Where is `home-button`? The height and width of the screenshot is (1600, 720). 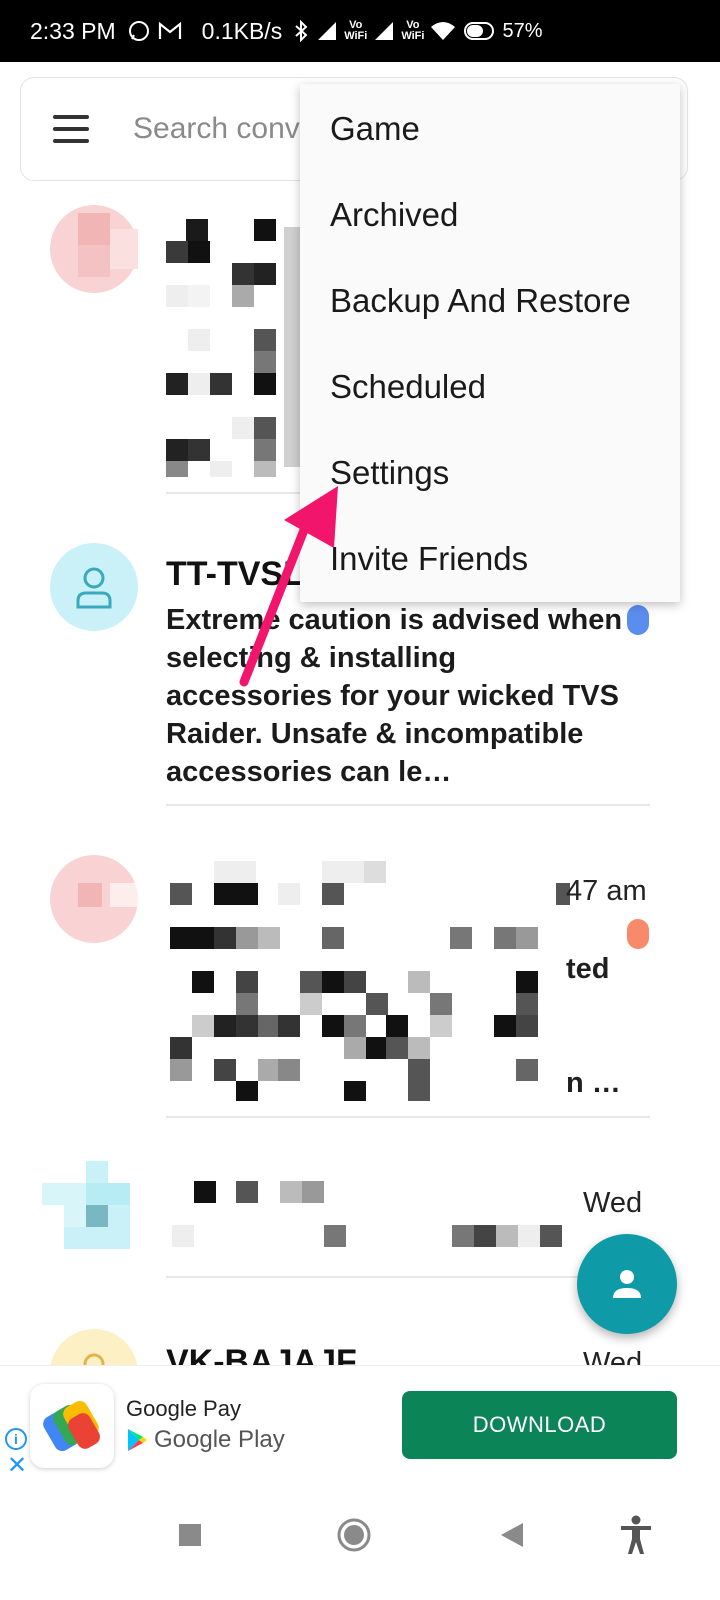 home-button is located at coordinates (354, 1535).